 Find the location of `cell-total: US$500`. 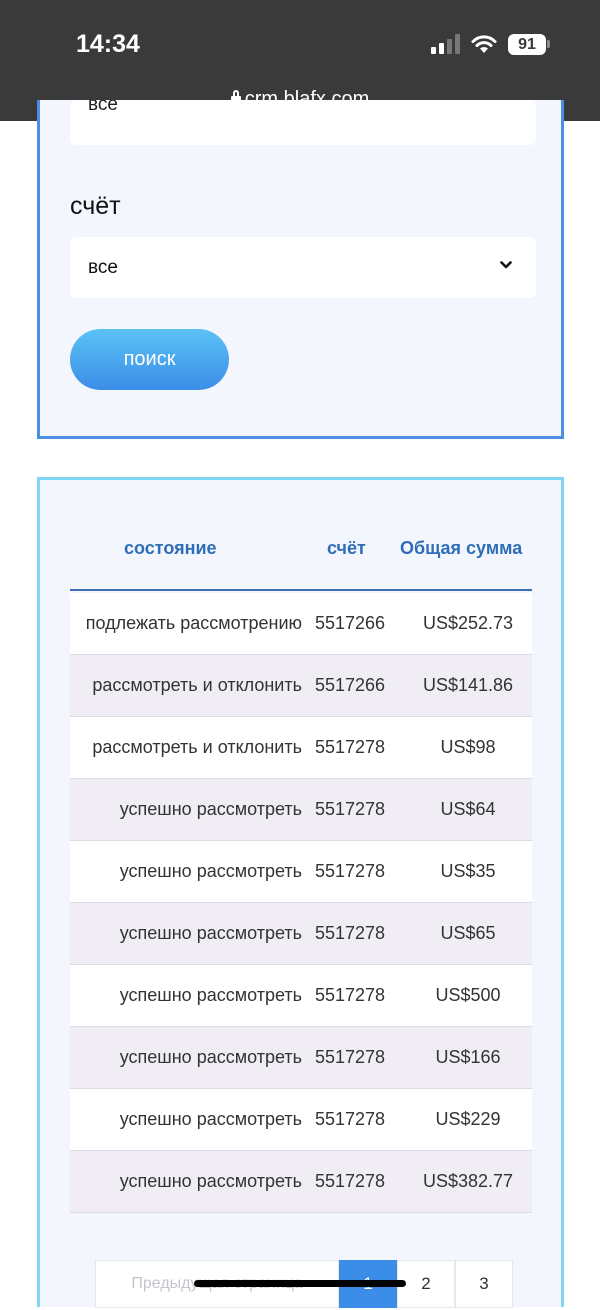

cell-total: US$500 is located at coordinates (468, 995).